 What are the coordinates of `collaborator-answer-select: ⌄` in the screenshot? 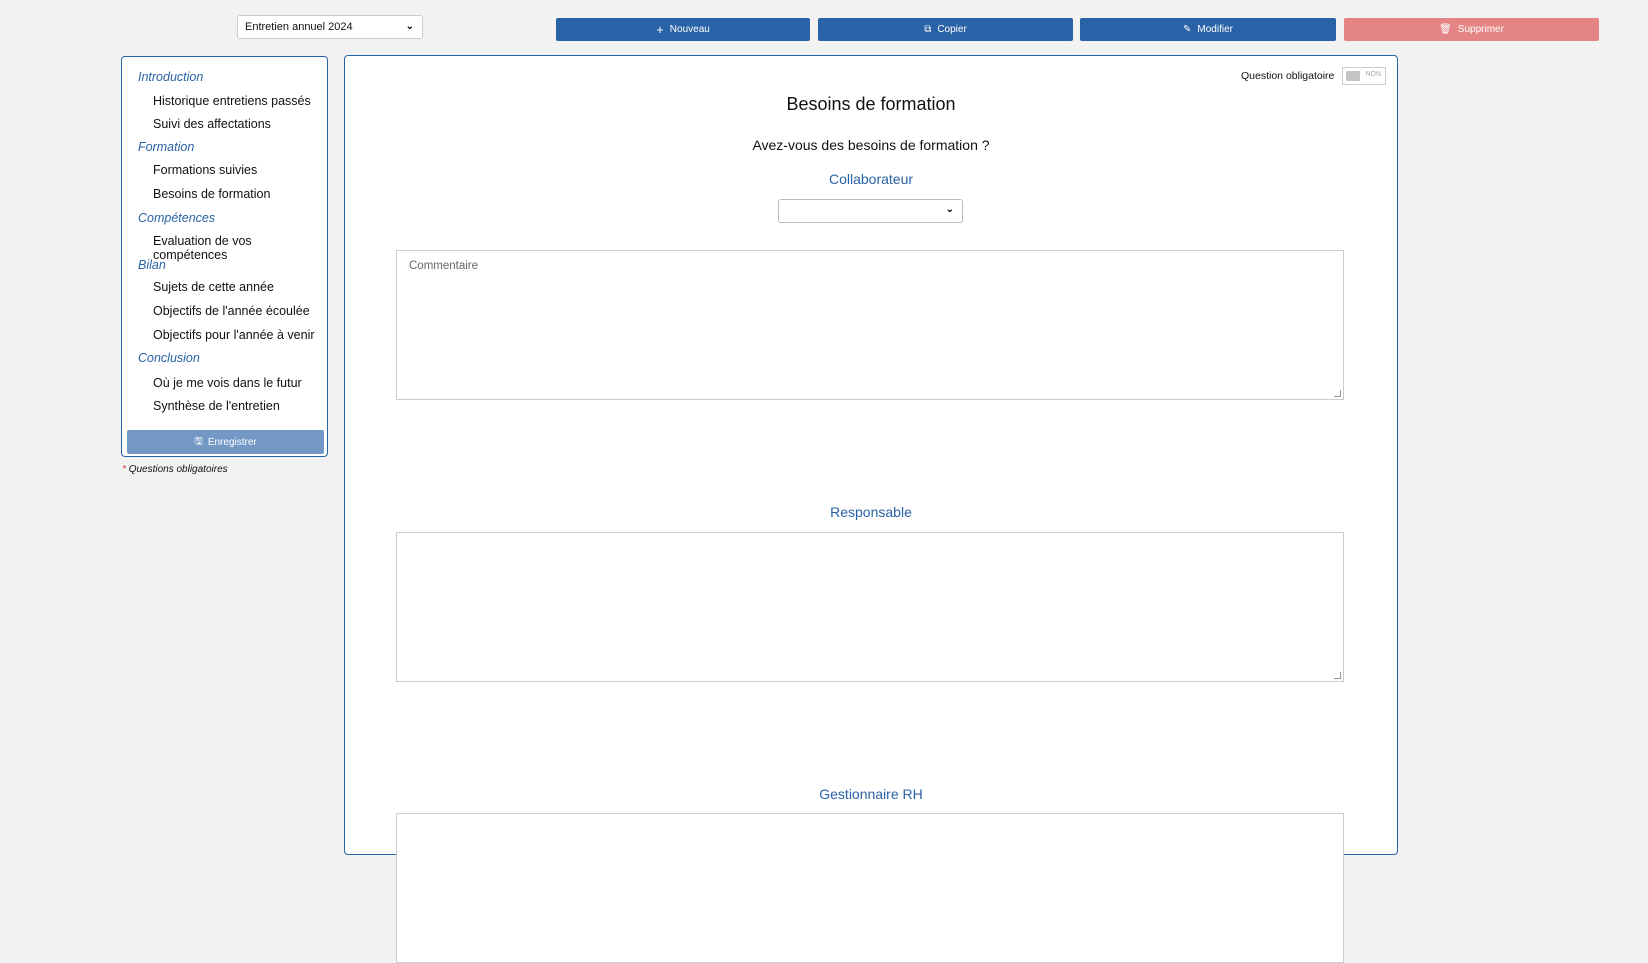 It's located at (870, 211).